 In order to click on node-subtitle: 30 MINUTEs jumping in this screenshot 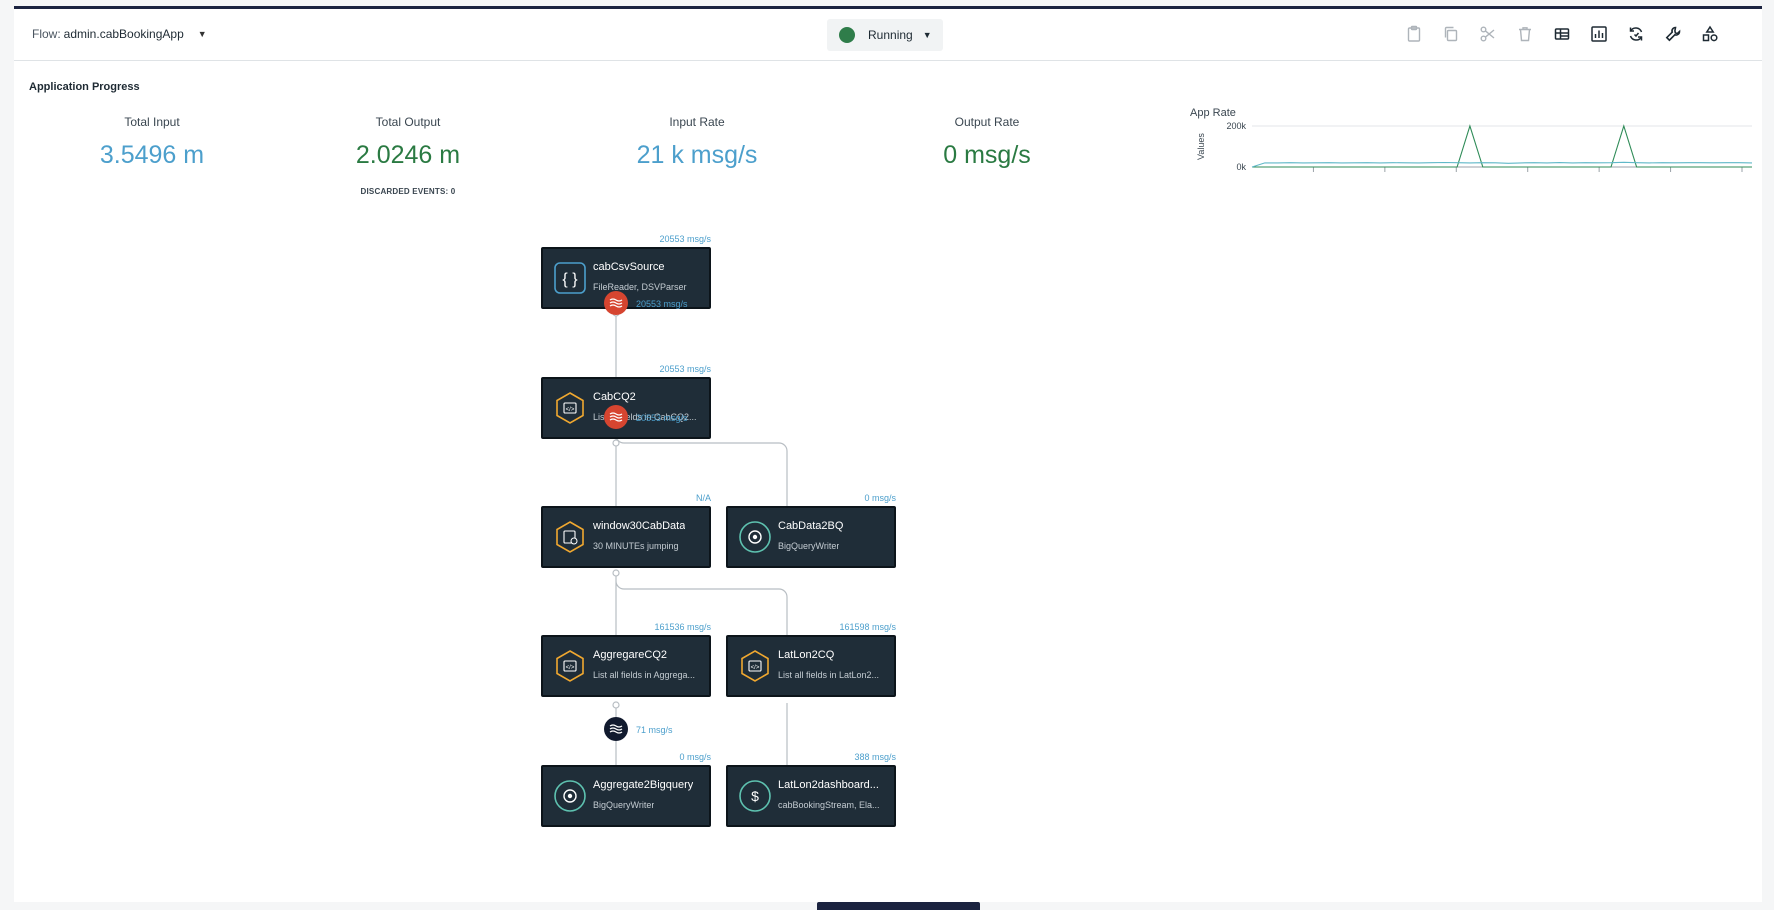, I will do `click(636, 546)`.